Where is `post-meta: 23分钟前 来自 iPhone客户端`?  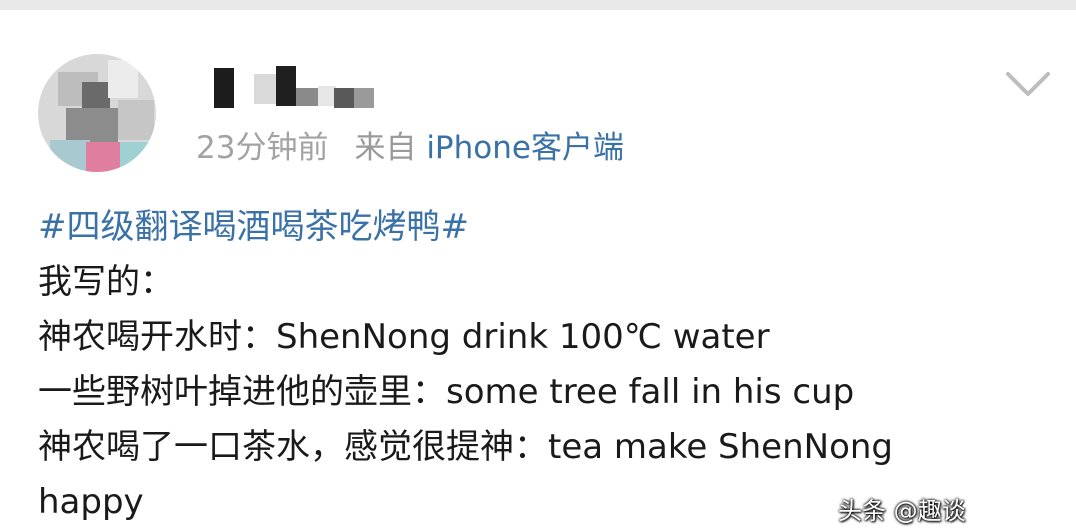
post-meta: 23分钟前 来自 iPhone客户端 is located at coordinates (410, 148).